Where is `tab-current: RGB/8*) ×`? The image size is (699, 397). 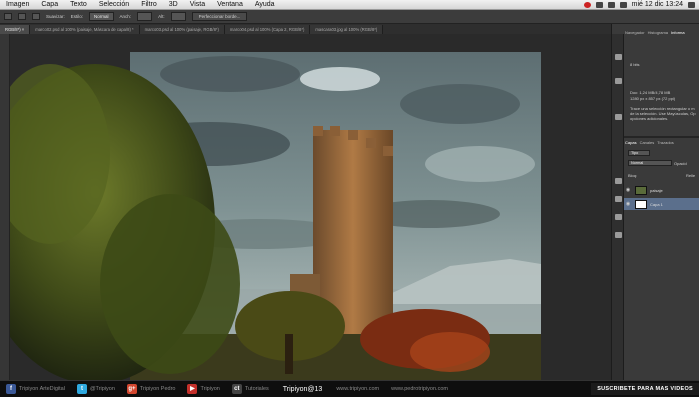
tab-current: RGB/8*) × is located at coordinates (15, 29).